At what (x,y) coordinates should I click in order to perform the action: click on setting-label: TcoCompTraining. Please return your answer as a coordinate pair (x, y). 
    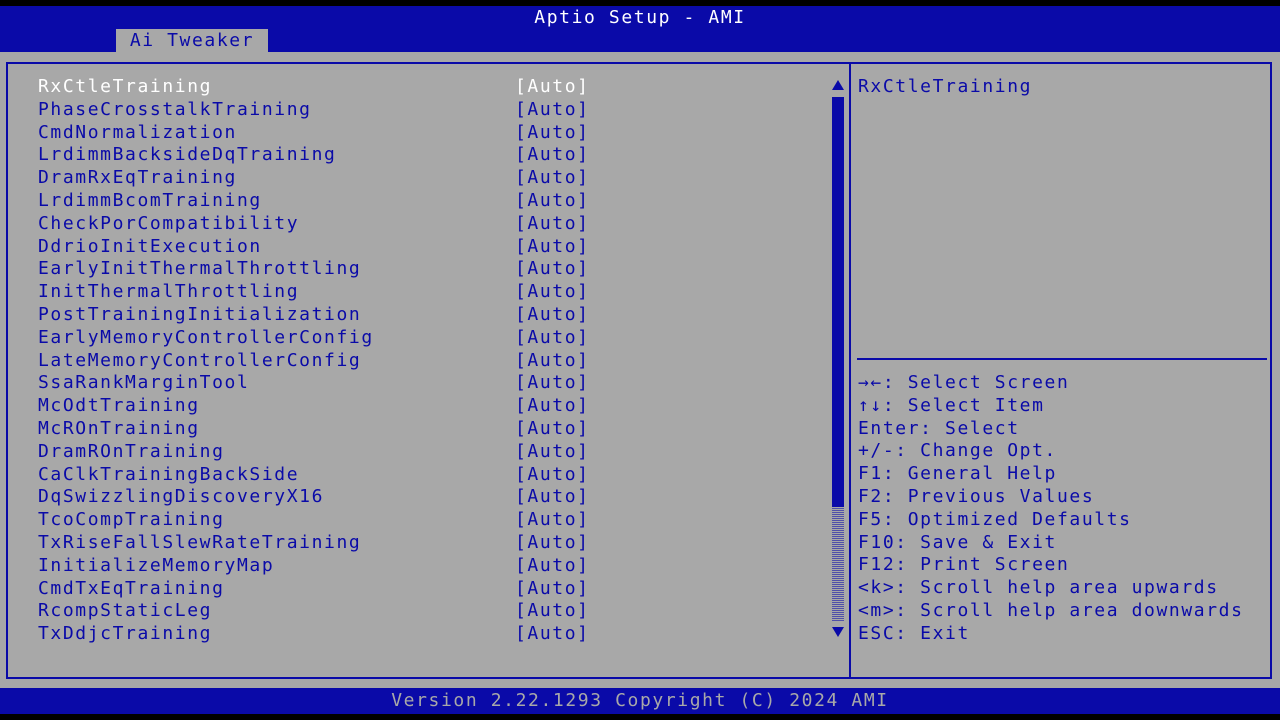
    Looking at the image, I should click on (131, 519).